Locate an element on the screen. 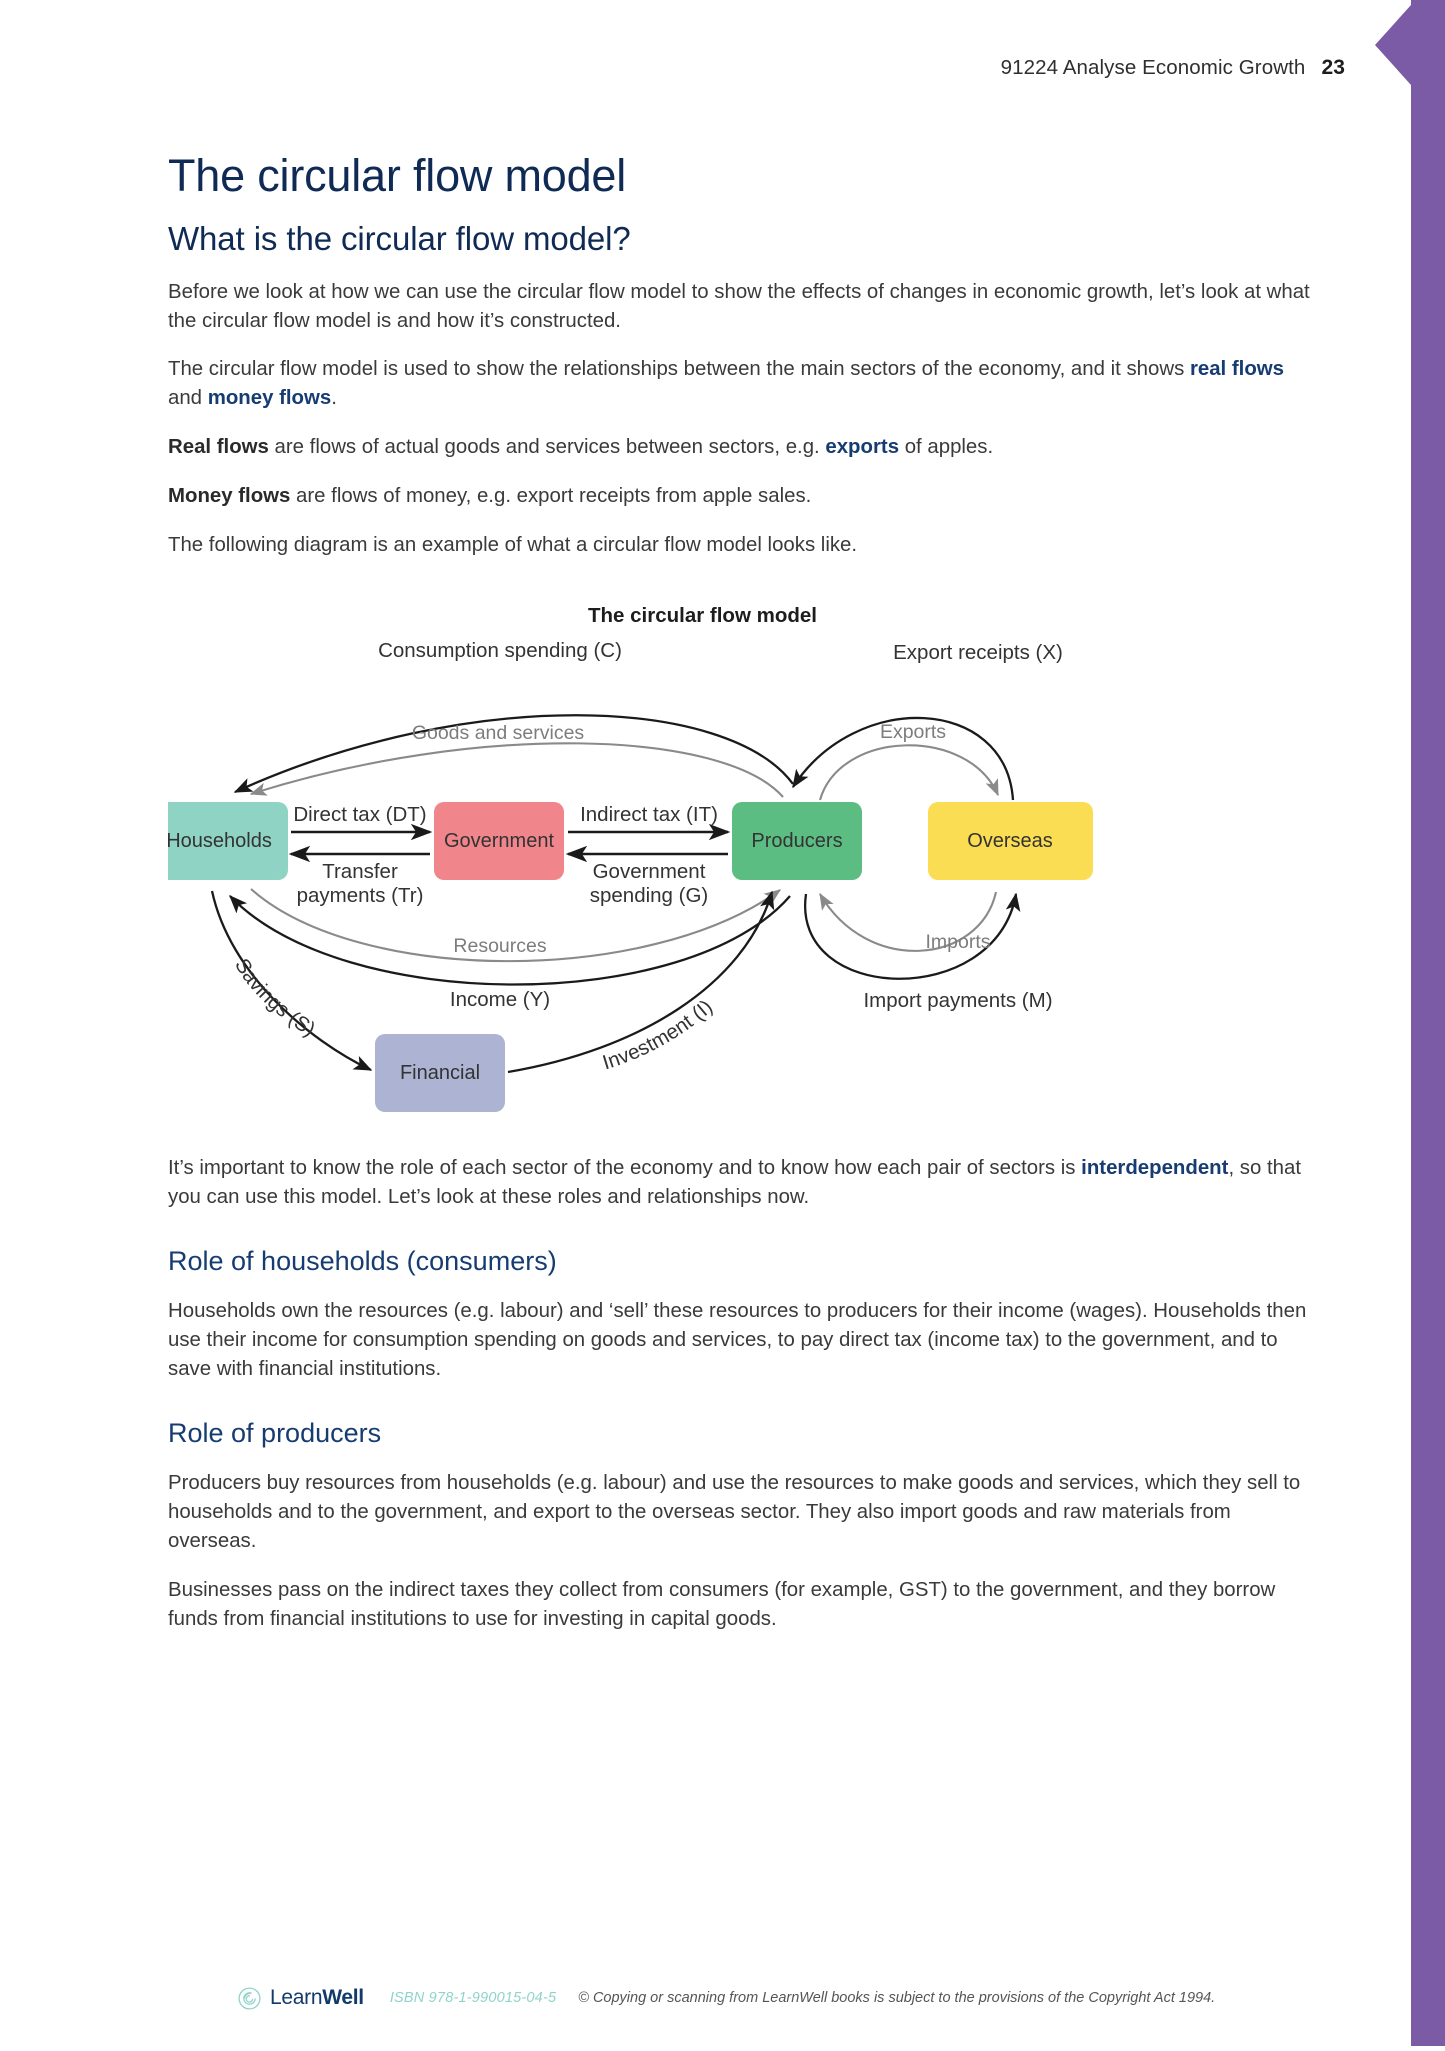 The width and height of the screenshot is (1445, 2051). text-run: of apples. is located at coordinates (946, 447).